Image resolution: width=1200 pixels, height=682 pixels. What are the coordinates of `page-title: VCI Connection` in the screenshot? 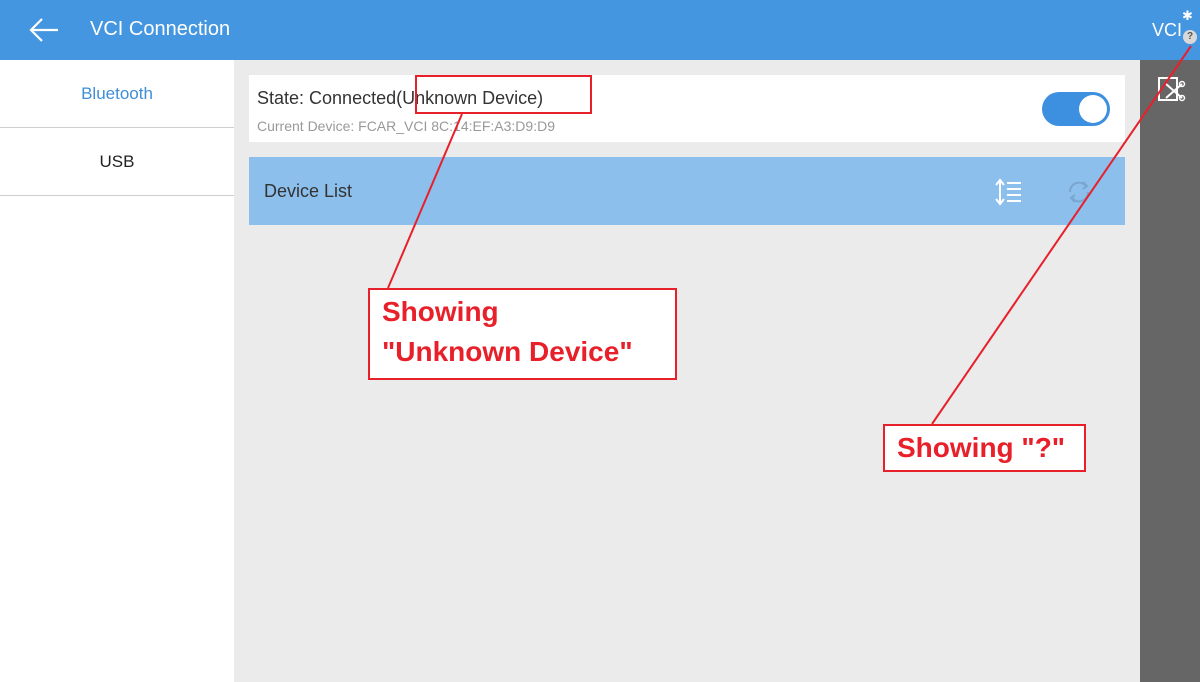 It's located at (160, 29).